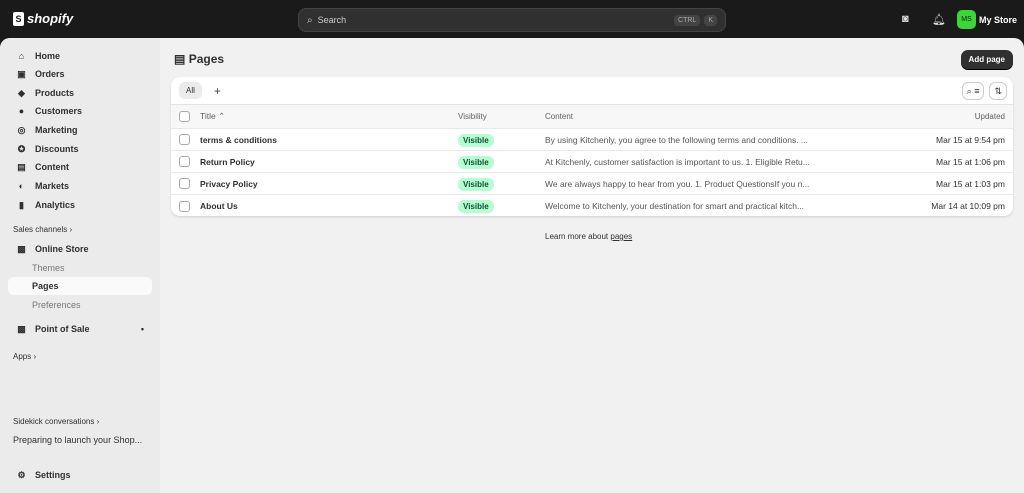  Describe the element at coordinates (80, 130) in the screenshot. I see `sidebar-item-marketing: ◎ Marketing` at that location.